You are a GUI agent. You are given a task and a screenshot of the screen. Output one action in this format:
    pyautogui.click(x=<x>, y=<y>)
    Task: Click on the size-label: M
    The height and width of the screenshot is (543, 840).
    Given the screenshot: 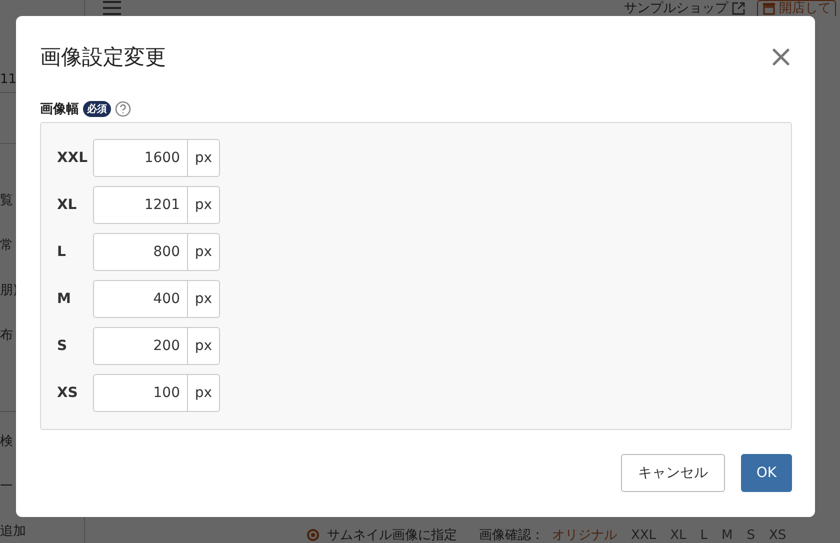 What is the action you would take?
    pyautogui.click(x=64, y=299)
    